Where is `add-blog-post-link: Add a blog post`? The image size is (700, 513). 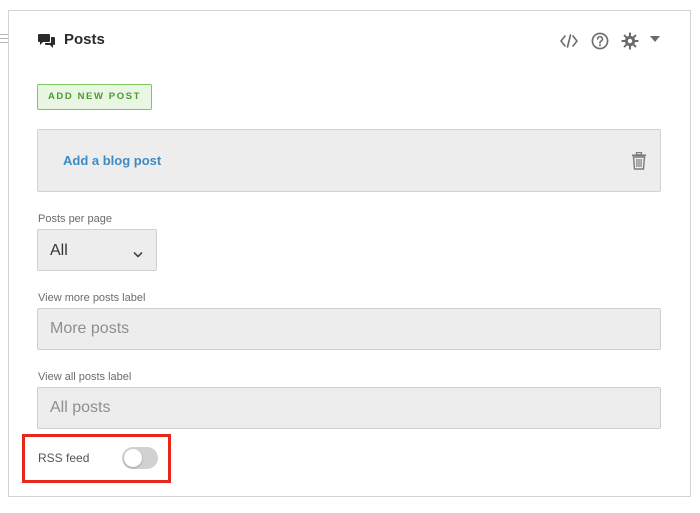 add-blog-post-link: Add a blog post is located at coordinates (112, 160).